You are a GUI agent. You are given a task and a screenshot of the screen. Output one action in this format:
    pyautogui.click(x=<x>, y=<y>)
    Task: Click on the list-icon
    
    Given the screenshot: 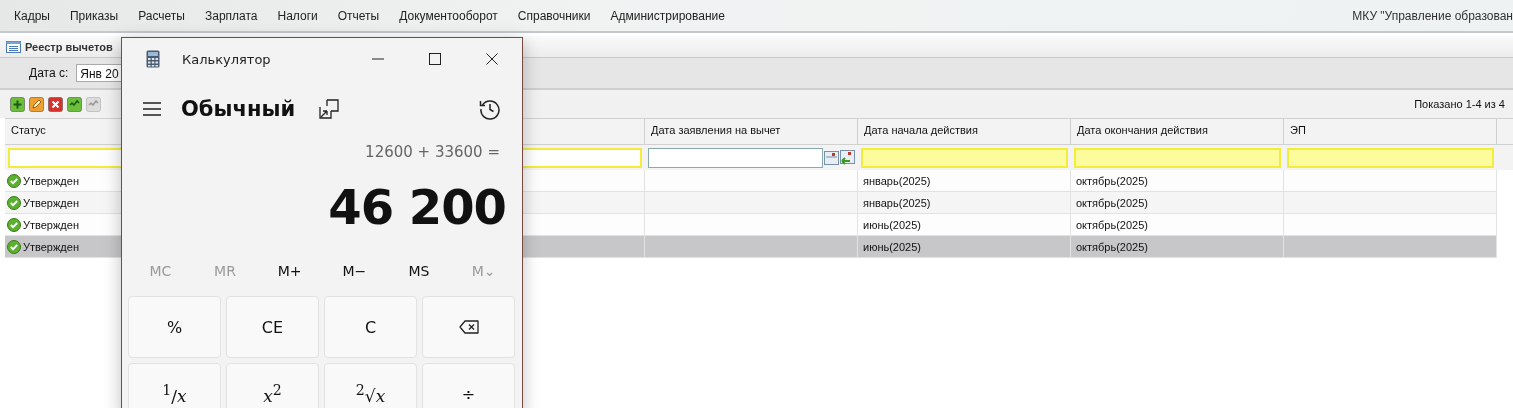 What is the action you would take?
    pyautogui.click(x=13, y=46)
    